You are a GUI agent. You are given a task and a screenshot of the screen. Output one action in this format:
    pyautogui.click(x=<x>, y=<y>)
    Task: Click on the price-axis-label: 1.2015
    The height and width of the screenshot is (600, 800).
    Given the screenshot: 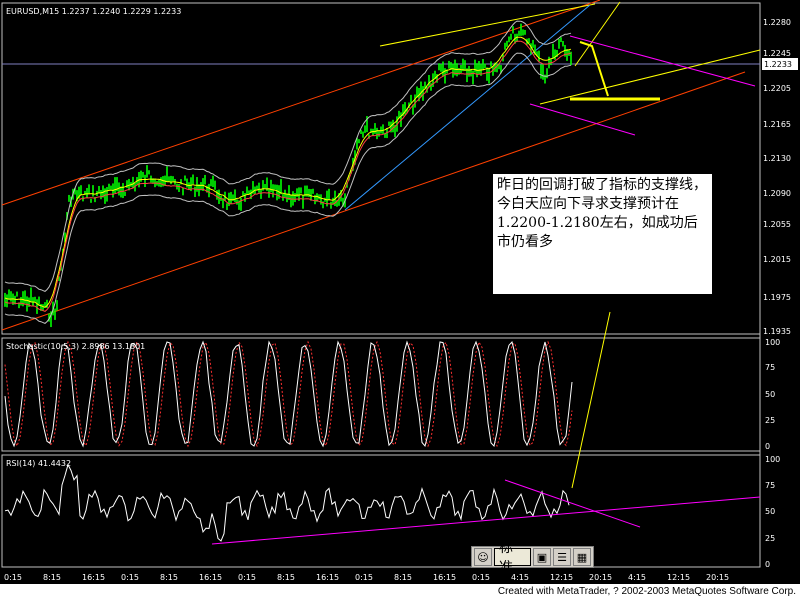 What is the action you would take?
    pyautogui.click(x=777, y=259)
    